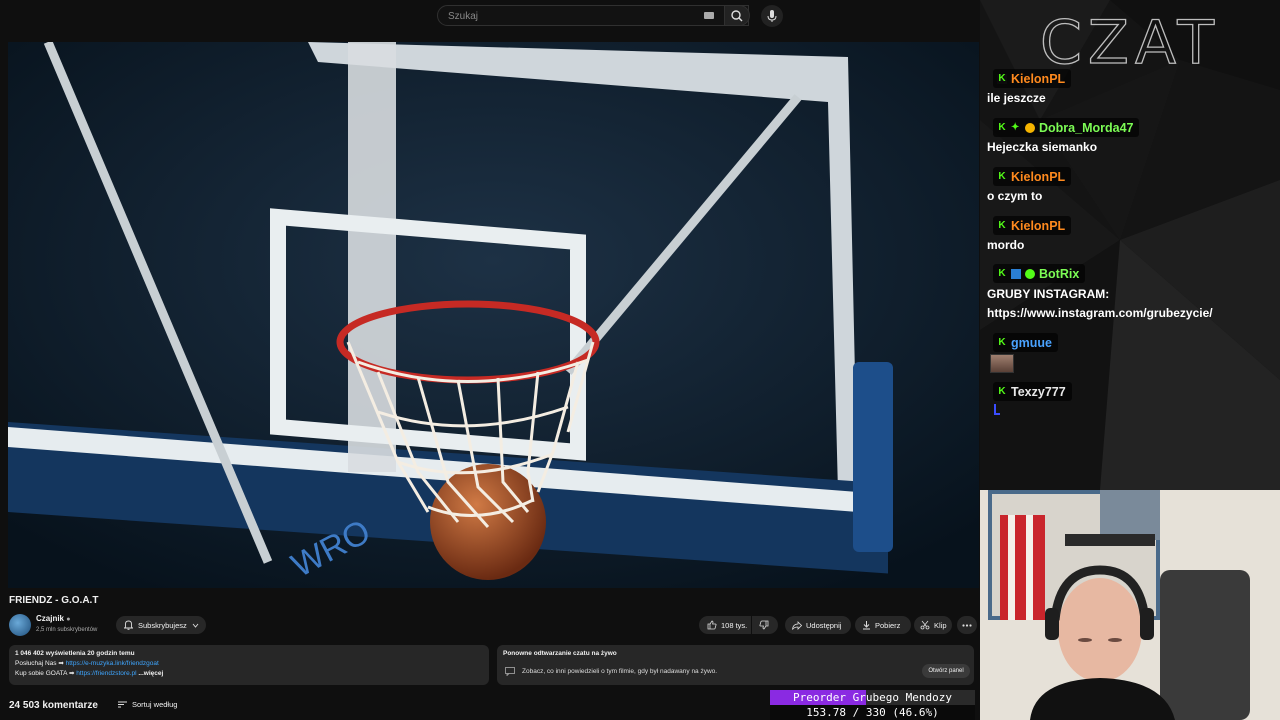  What do you see at coordinates (1042, 147) in the screenshot?
I see `chat-message-text: Hejeczka siemanko` at bounding box center [1042, 147].